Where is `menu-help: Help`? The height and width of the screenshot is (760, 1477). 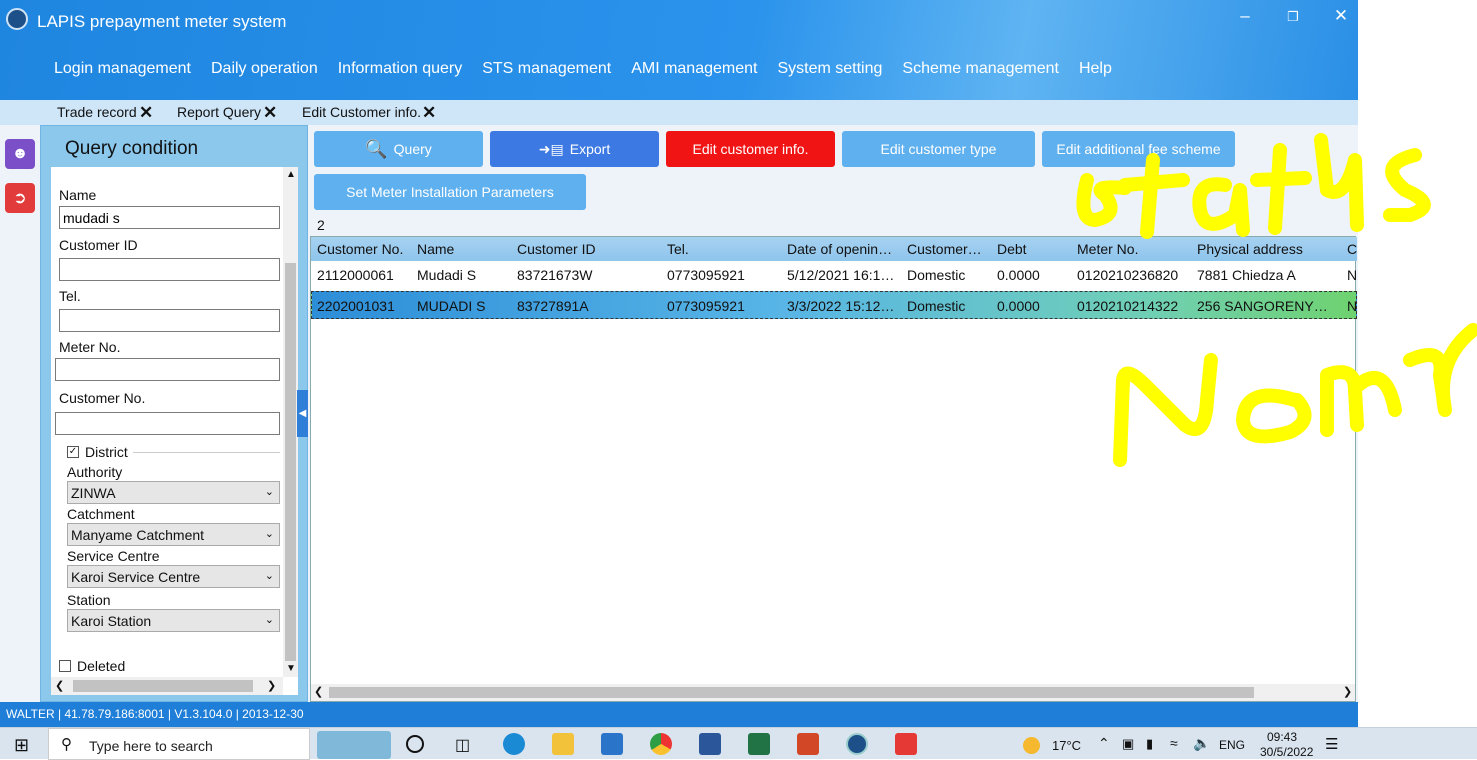
menu-help: Help is located at coordinates (1095, 69).